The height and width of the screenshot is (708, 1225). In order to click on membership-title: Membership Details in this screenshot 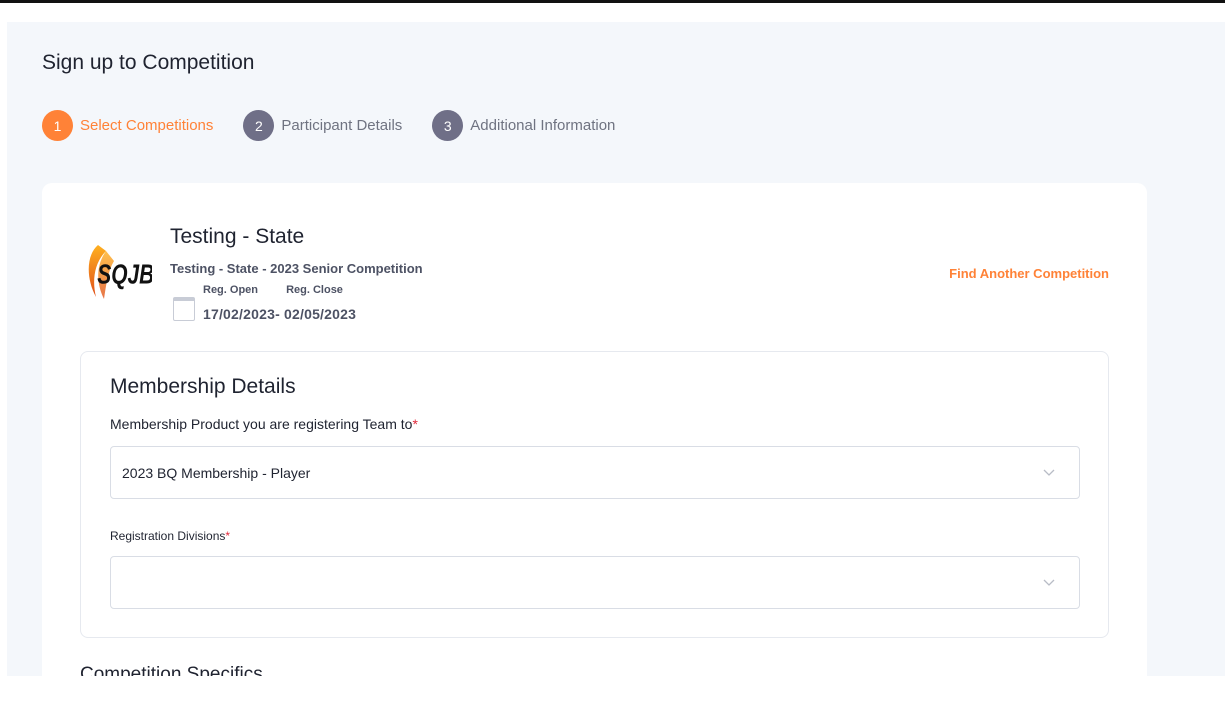, I will do `click(203, 386)`.